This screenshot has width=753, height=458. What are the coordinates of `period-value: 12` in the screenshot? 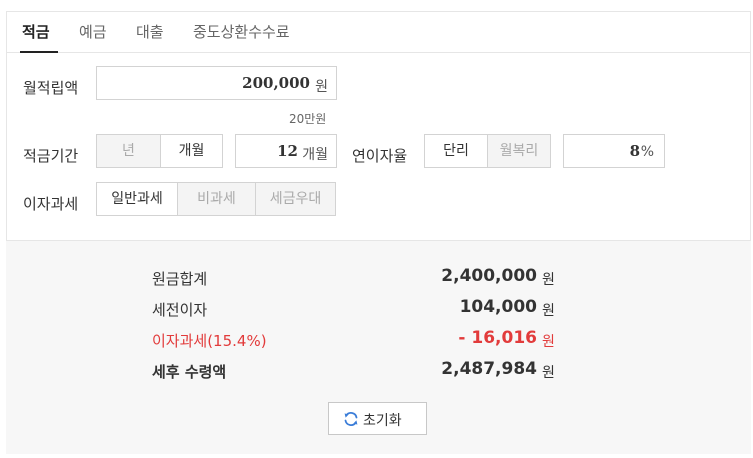 It's located at (287, 151).